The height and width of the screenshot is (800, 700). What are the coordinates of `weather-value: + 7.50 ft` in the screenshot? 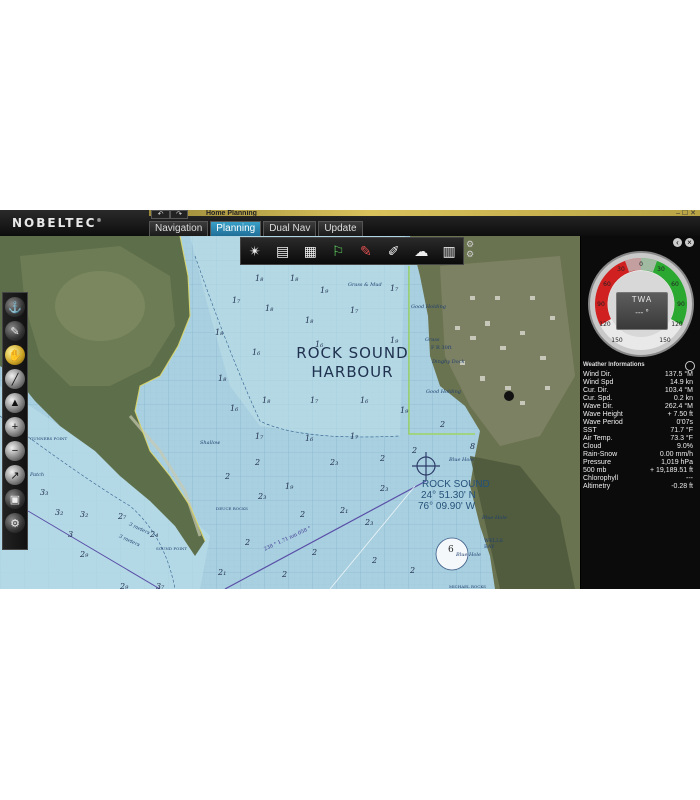 It's located at (680, 414).